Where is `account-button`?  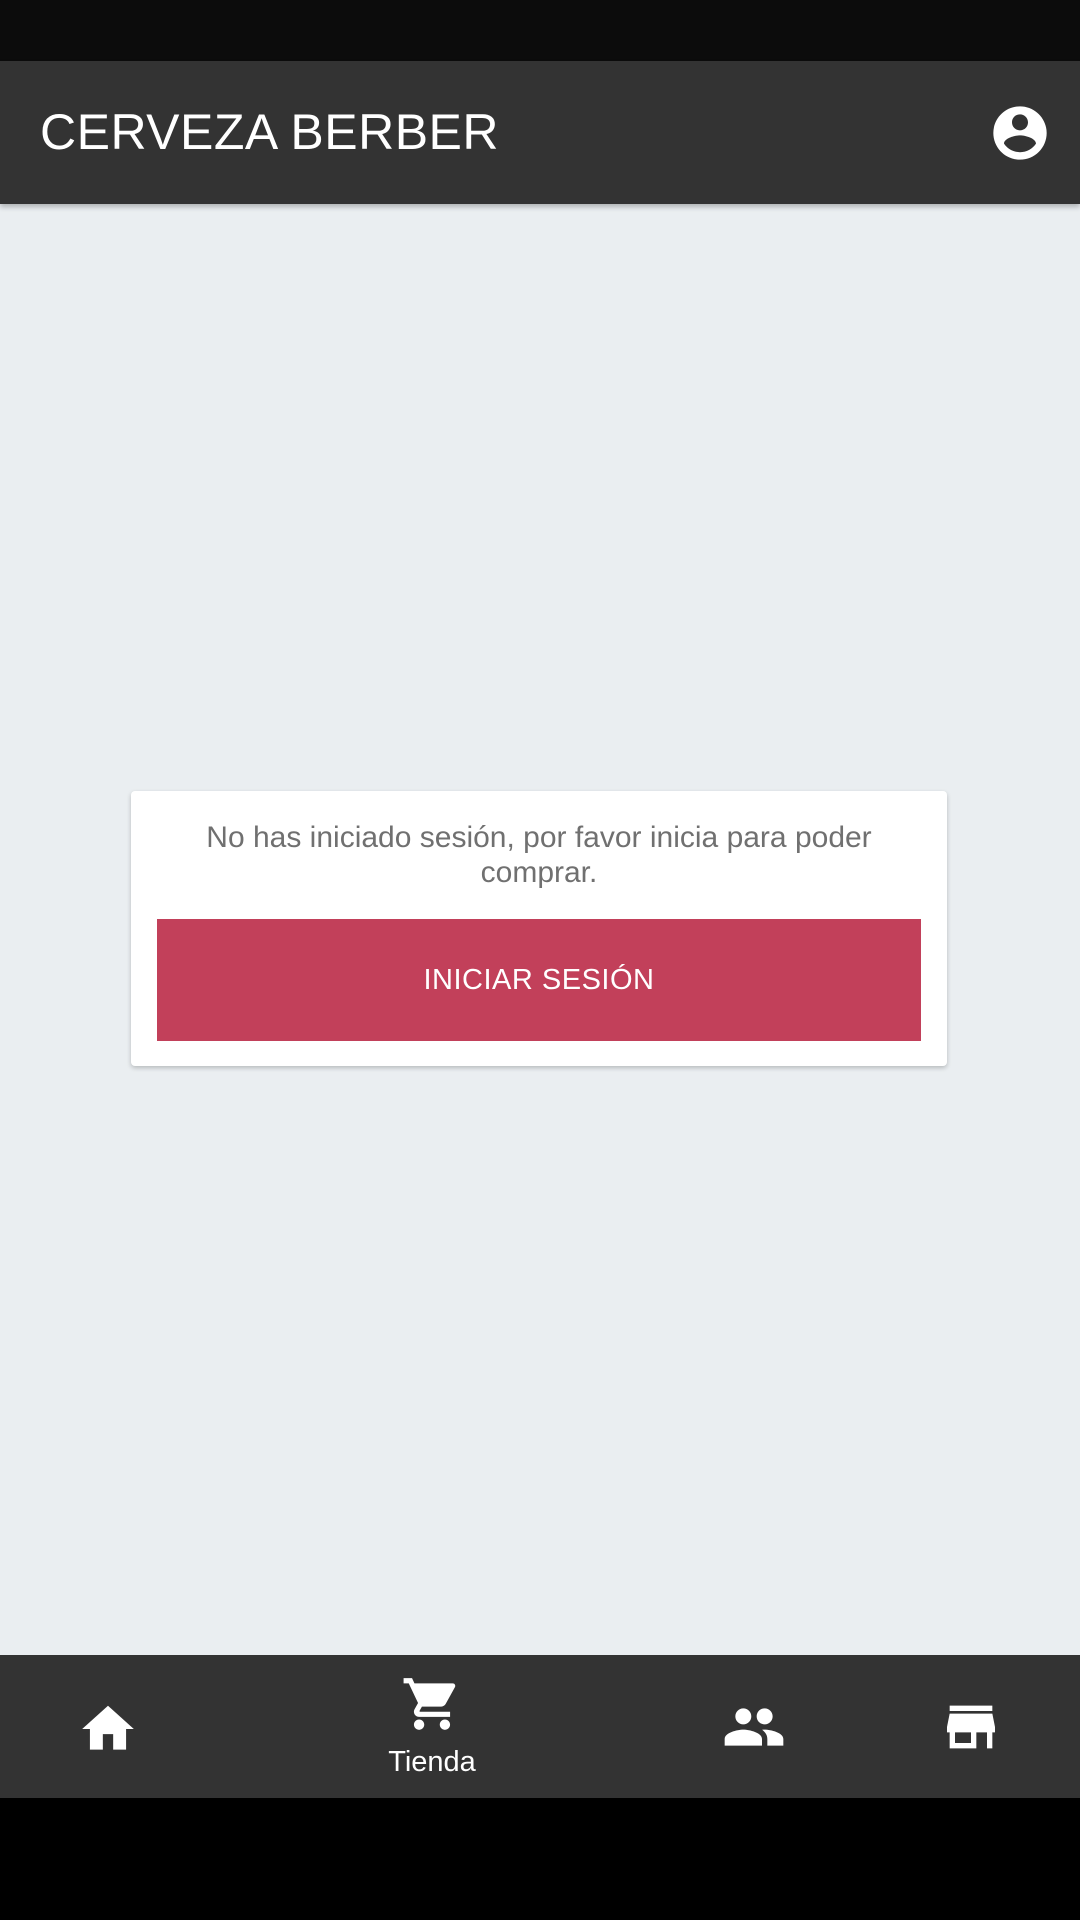
account-button is located at coordinates (1020, 133).